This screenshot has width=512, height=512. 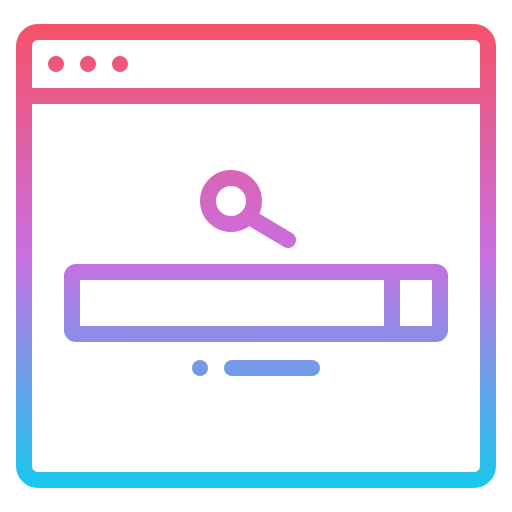 What do you see at coordinates (256, 368) in the screenshot?
I see `pager-indicators` at bounding box center [256, 368].